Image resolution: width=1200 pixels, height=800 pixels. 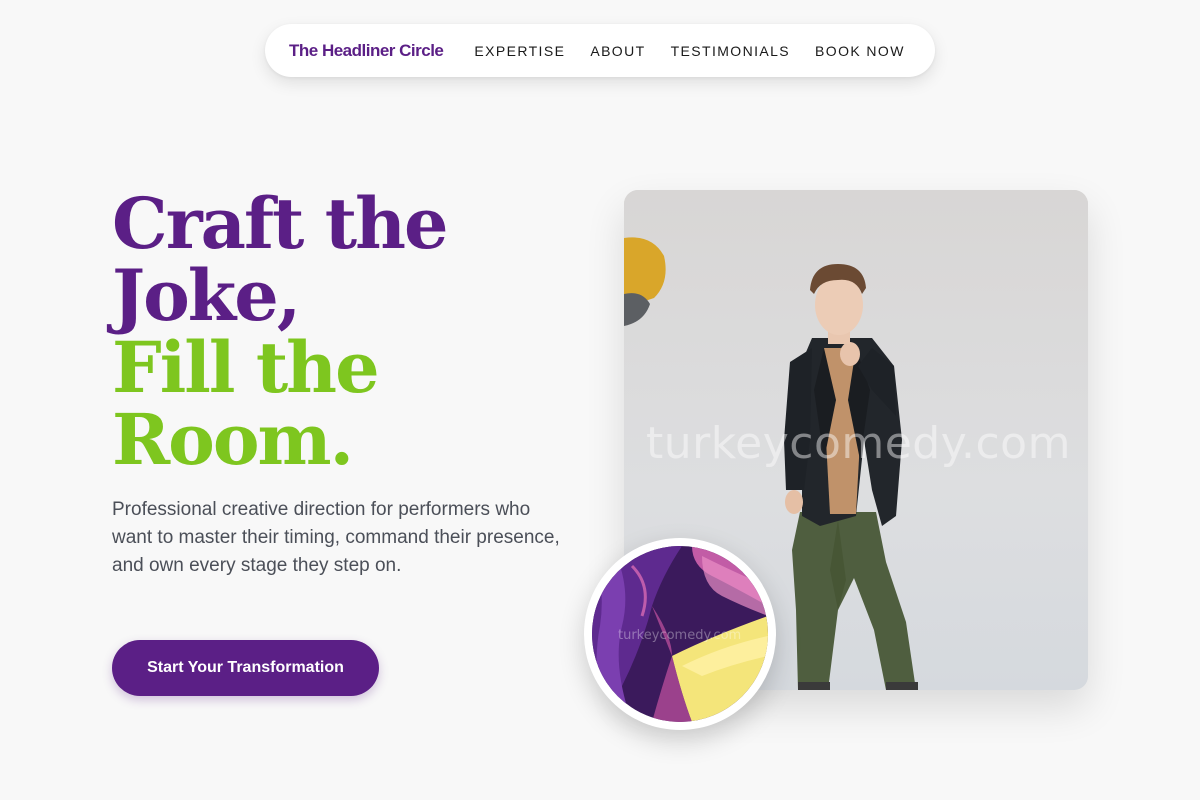 What do you see at coordinates (730, 51) in the screenshot?
I see `nav-link-testimonials: TESTIMONIALS` at bounding box center [730, 51].